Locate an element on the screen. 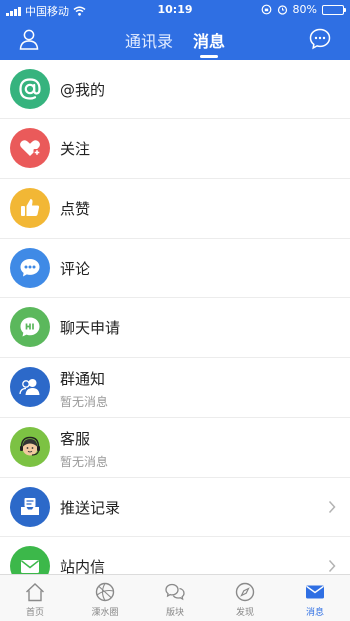  battery-percent: 80% is located at coordinates (304, 9).